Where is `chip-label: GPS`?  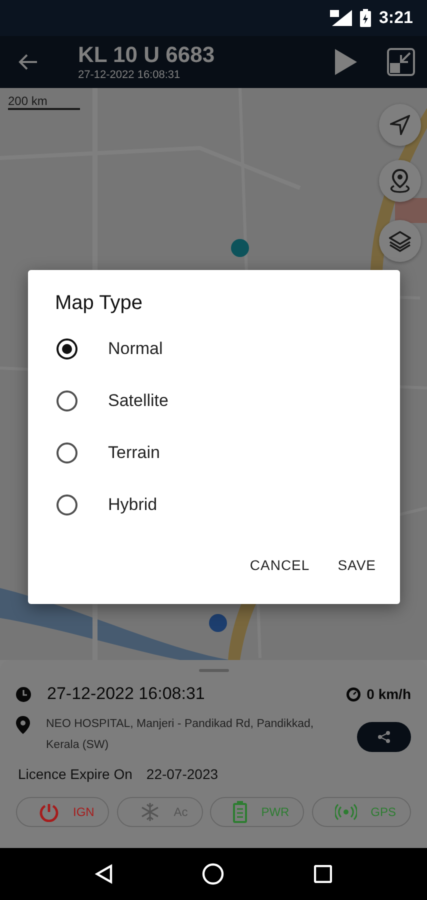
chip-label: GPS is located at coordinates (383, 812).